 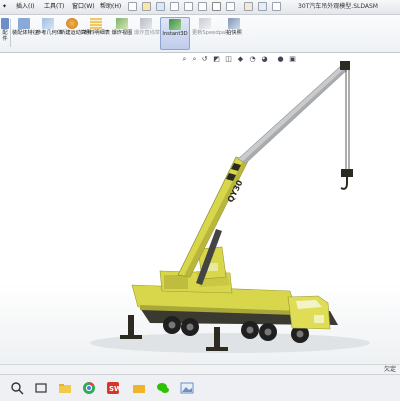 I want to click on bill-of-materials-label: 材料明细表, so click(x=97, y=33).